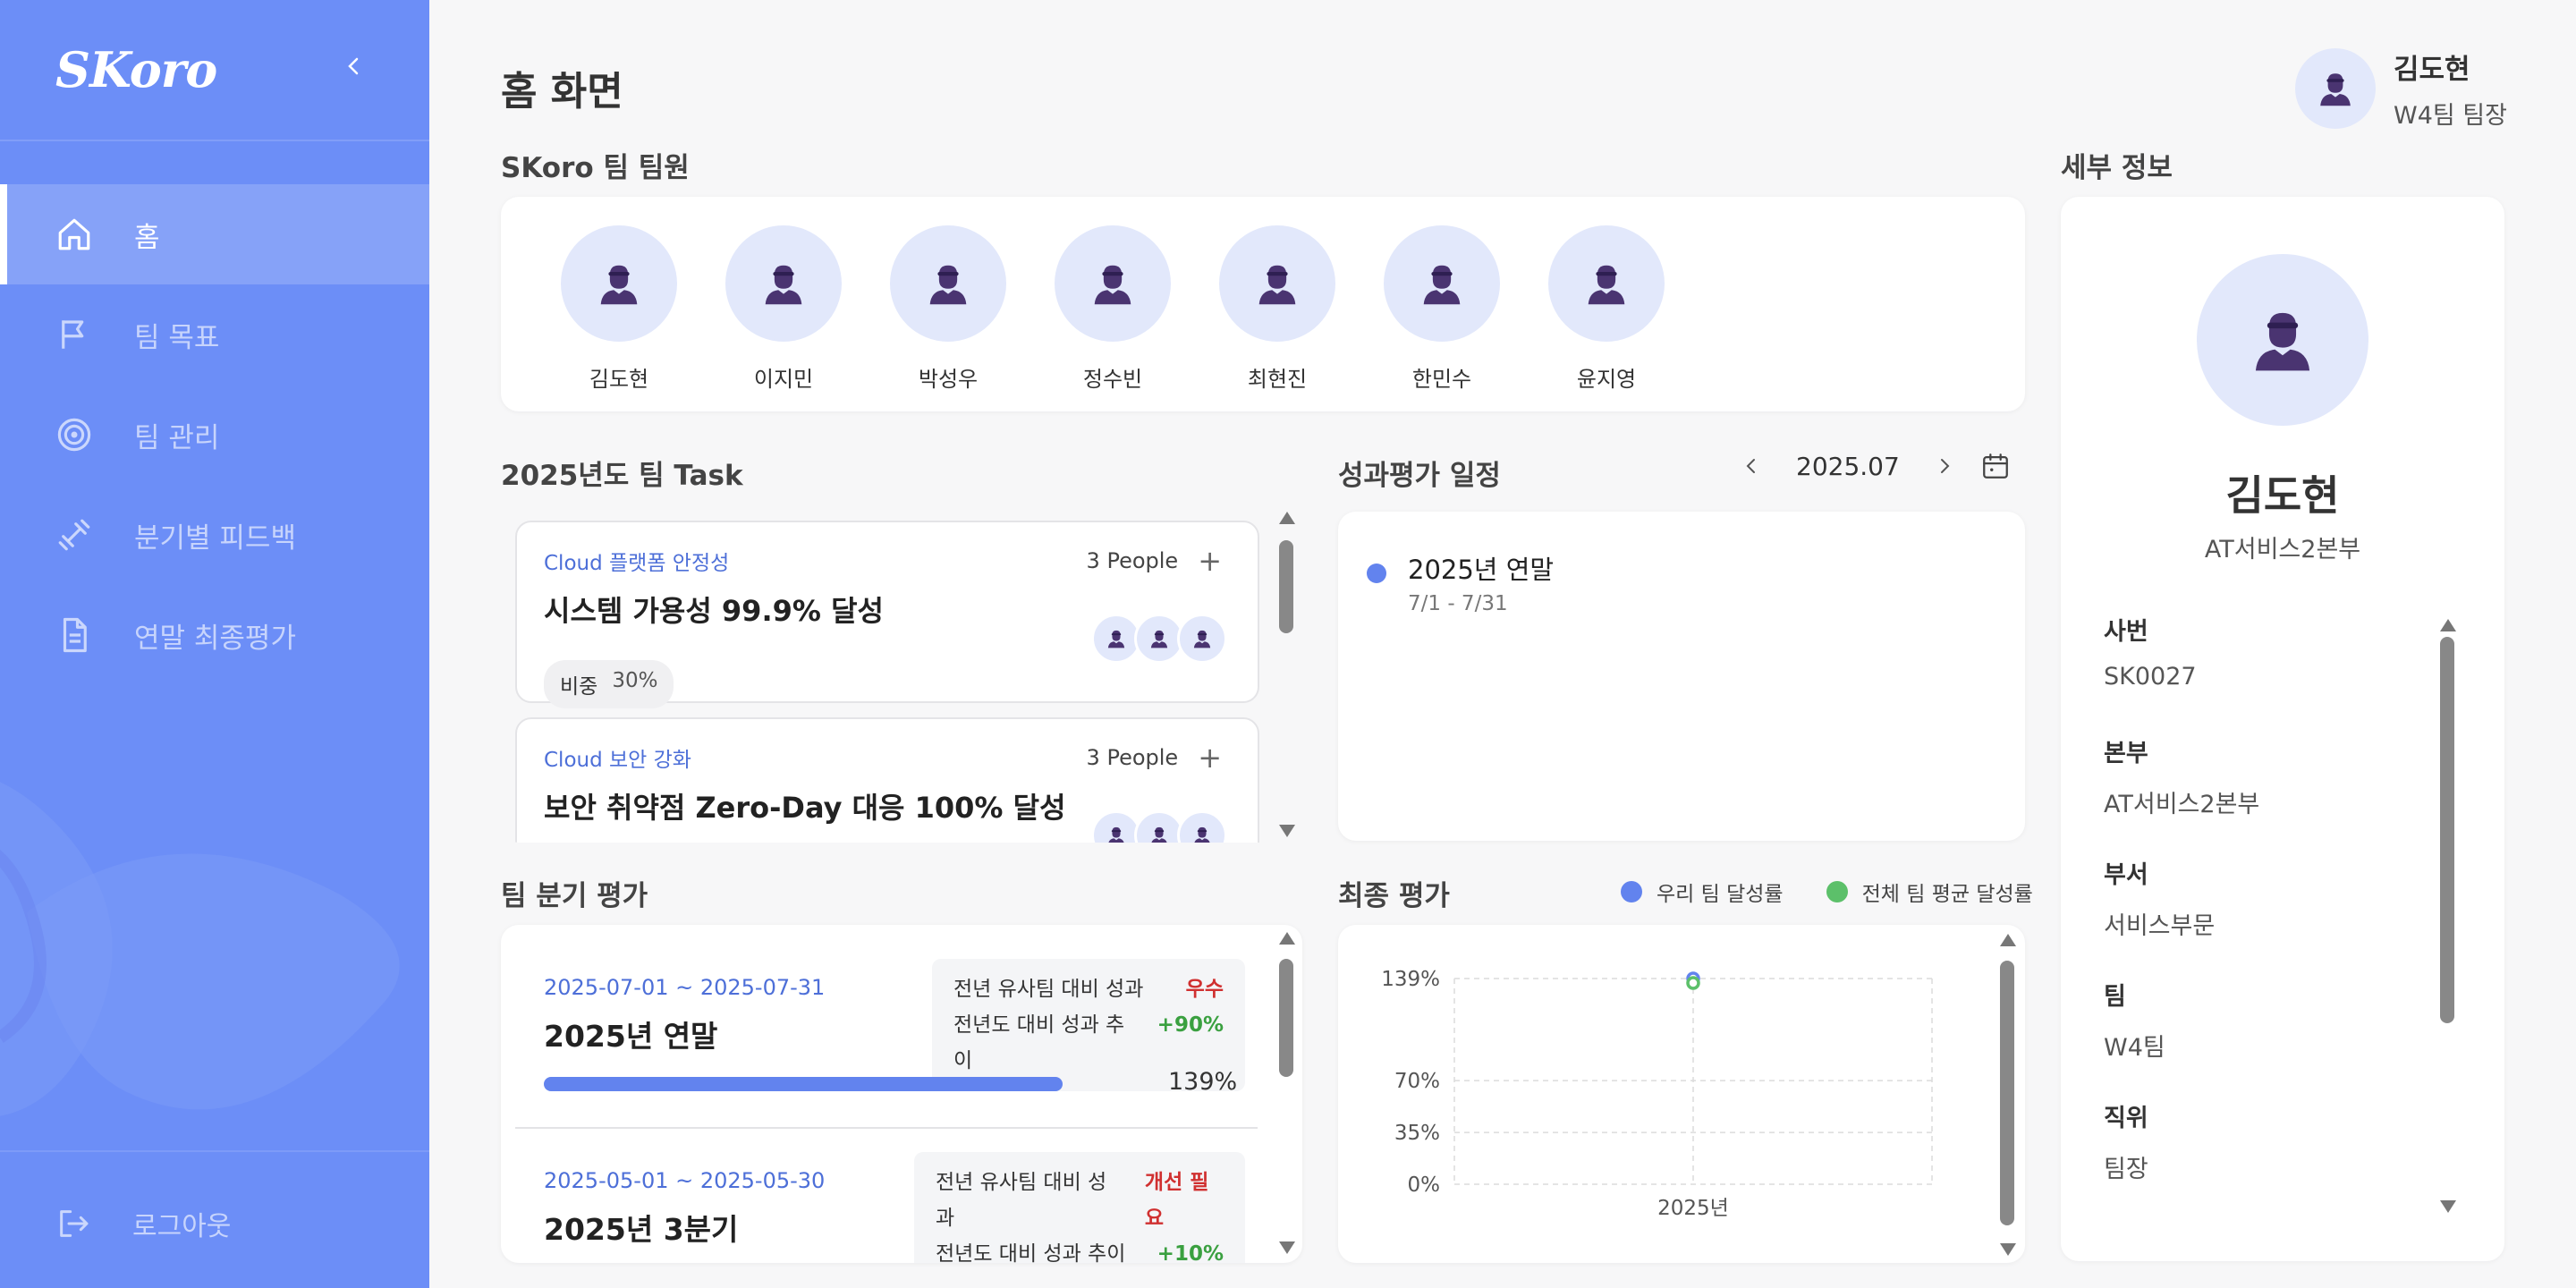 This screenshot has height=1288, width=2576. Describe the element at coordinates (74, 535) in the screenshot. I see `dumbbell-icon` at that location.